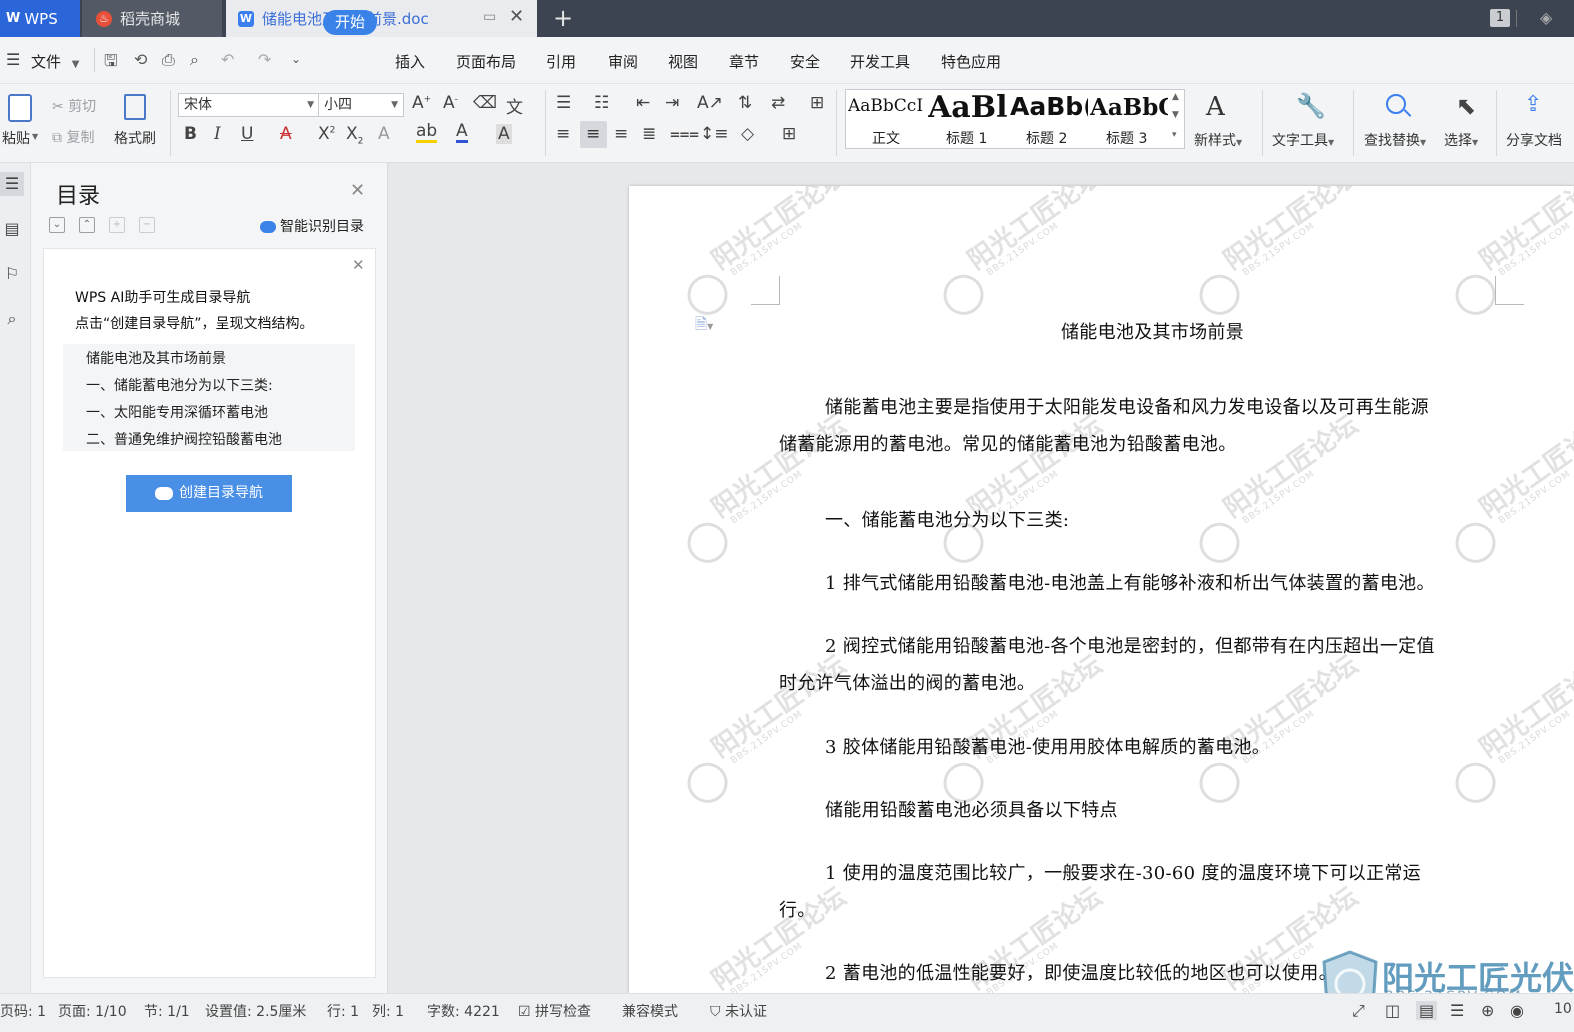  Describe the element at coordinates (117, 225) in the screenshot. I see `promote-level-icon: +` at that location.